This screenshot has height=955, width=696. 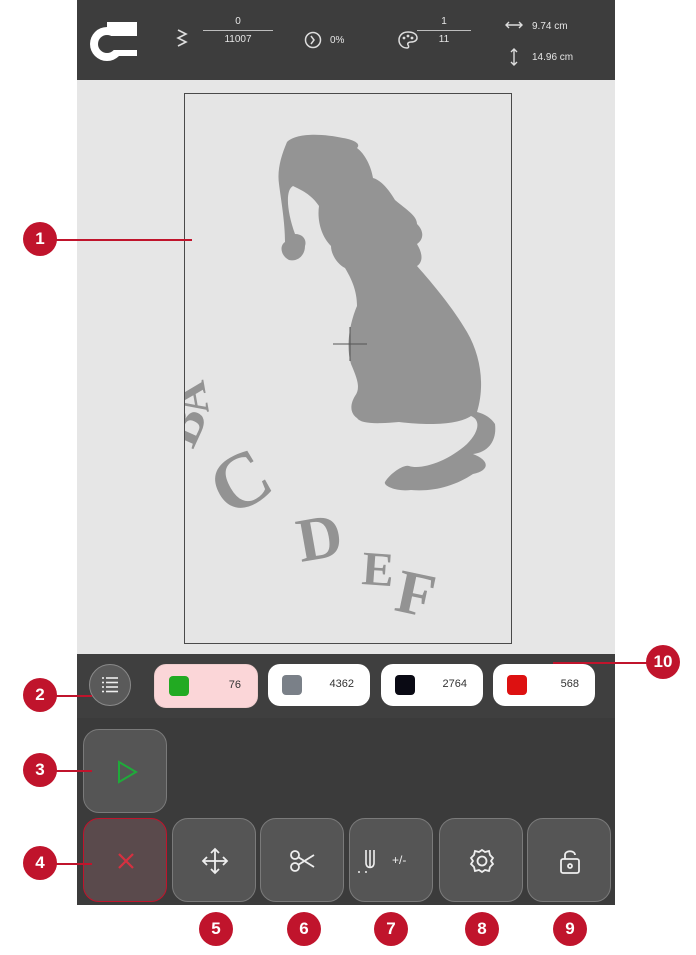 I want to click on color-block-1: 76, so click(x=206, y=686).